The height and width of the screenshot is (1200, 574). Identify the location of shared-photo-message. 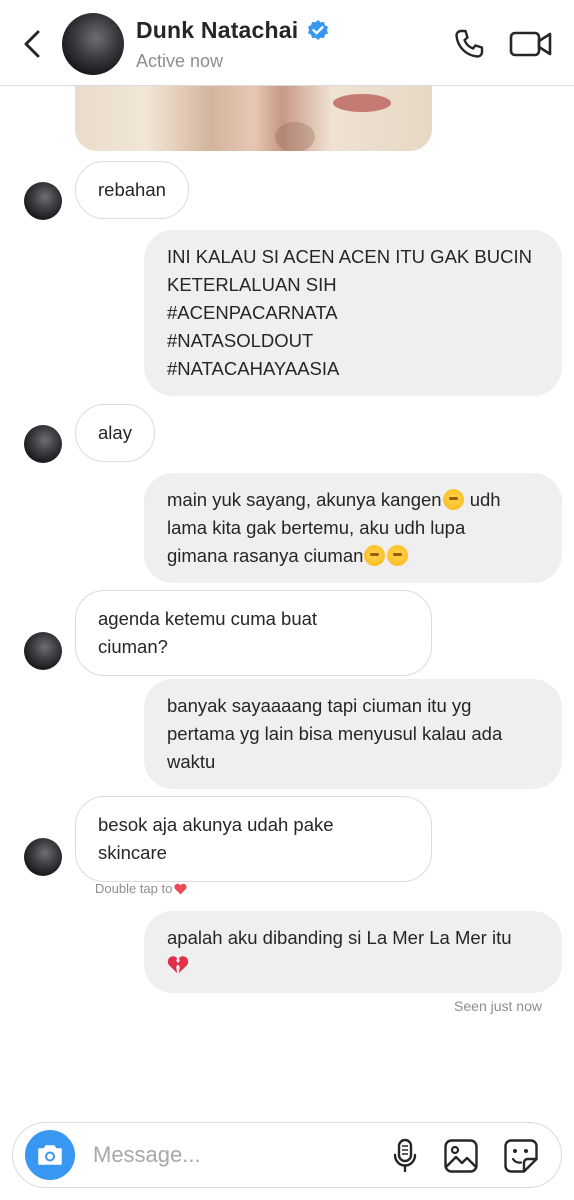
(253, 118).